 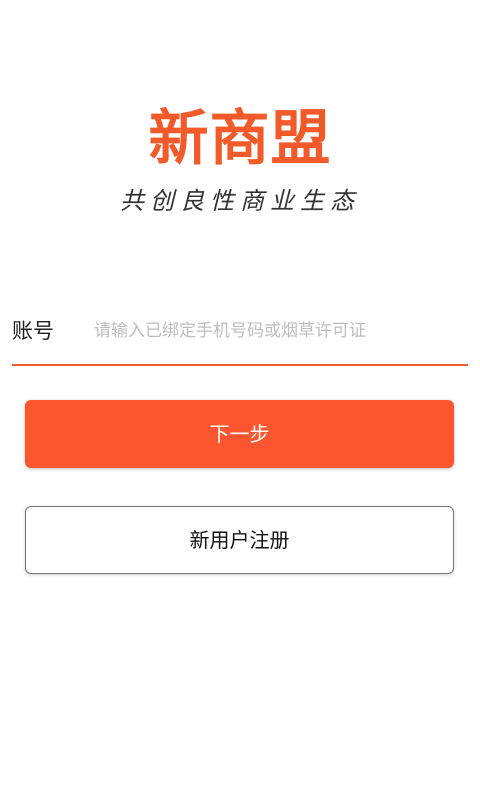 I want to click on account-label: 账号, so click(x=33, y=331).